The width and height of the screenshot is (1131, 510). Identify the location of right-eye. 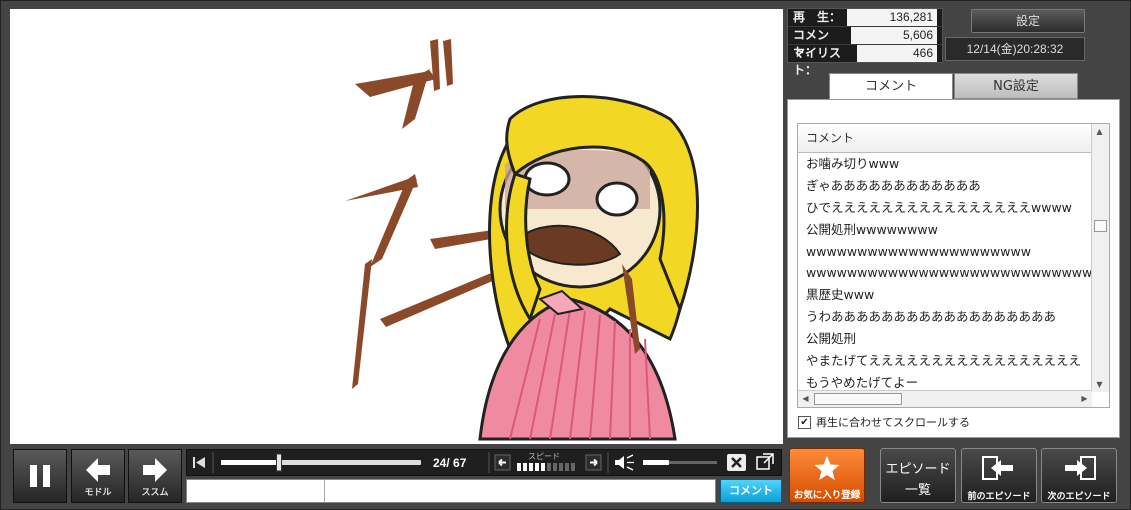
(617, 199).